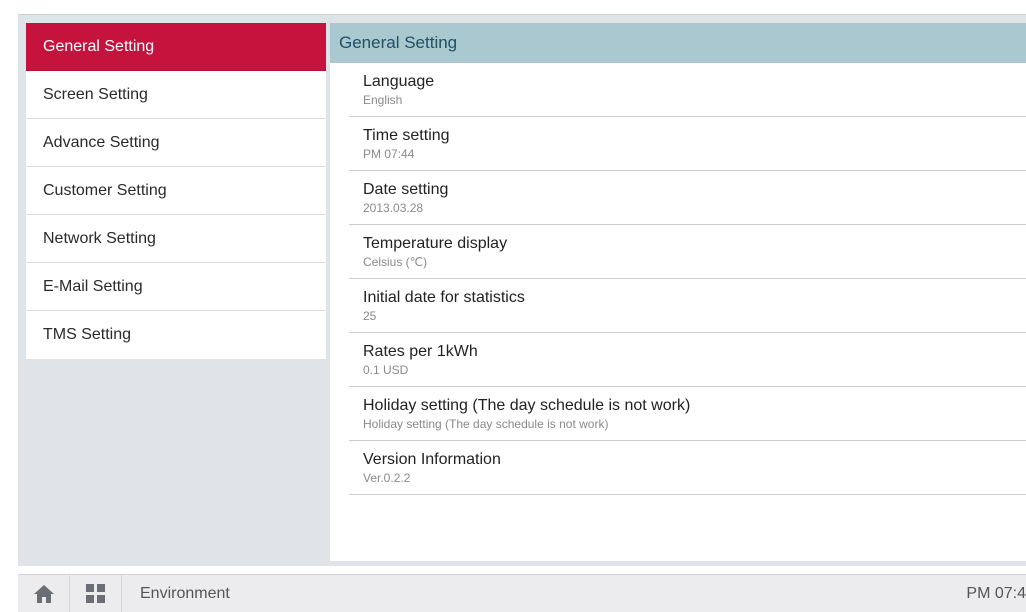 The height and width of the screenshot is (612, 1026). Describe the element at coordinates (420, 351) in the screenshot. I see `setting-title: Rates per 1kWh` at that location.